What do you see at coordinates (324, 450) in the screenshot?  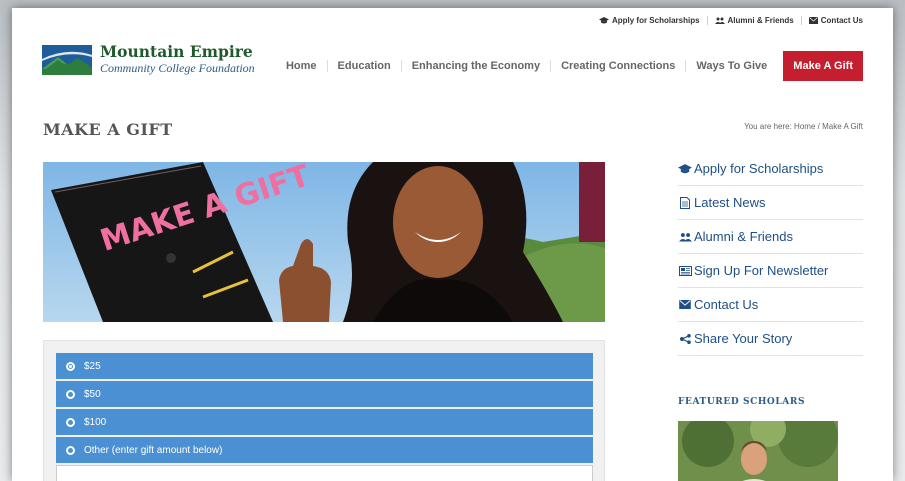 I see `gift-option-other: Other (enter gift amount below)` at bounding box center [324, 450].